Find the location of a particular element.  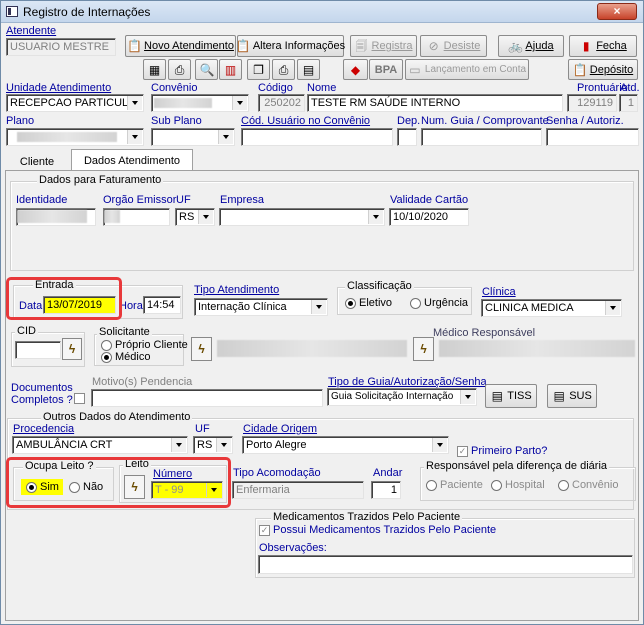

calculator-icon: ▦ is located at coordinates (154, 69).